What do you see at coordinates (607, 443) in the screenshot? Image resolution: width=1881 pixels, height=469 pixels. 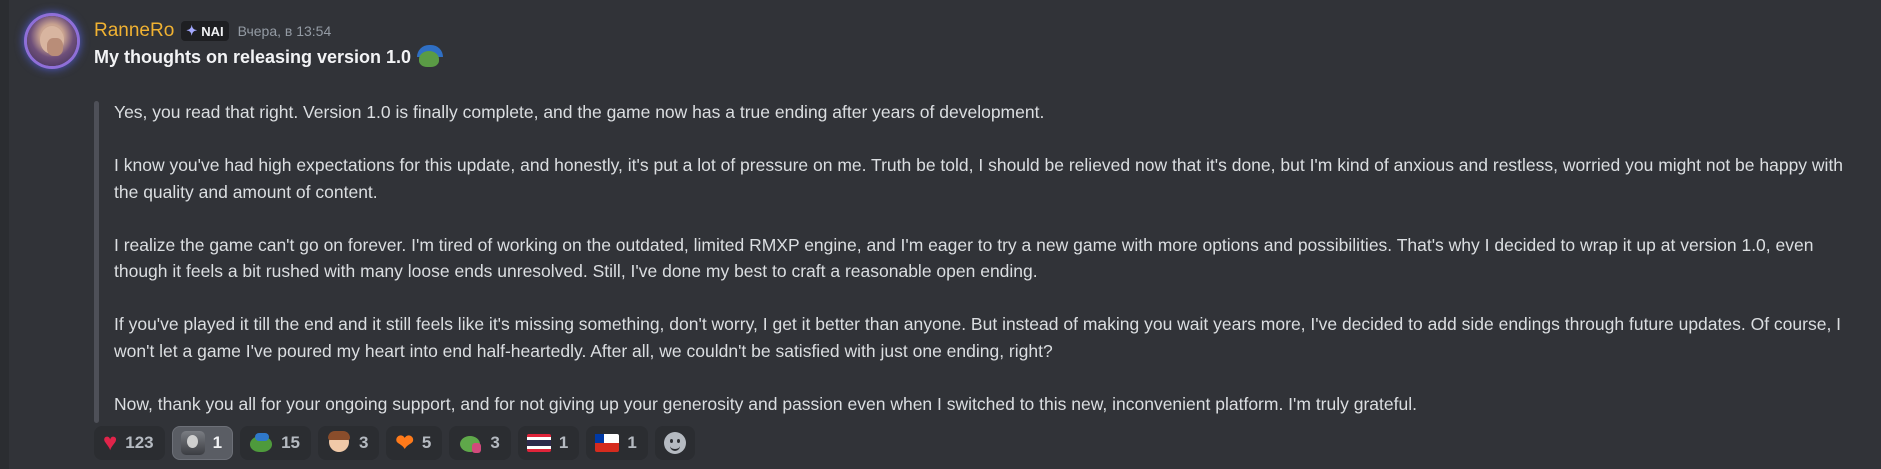 I see `flag-chile-icon` at bounding box center [607, 443].